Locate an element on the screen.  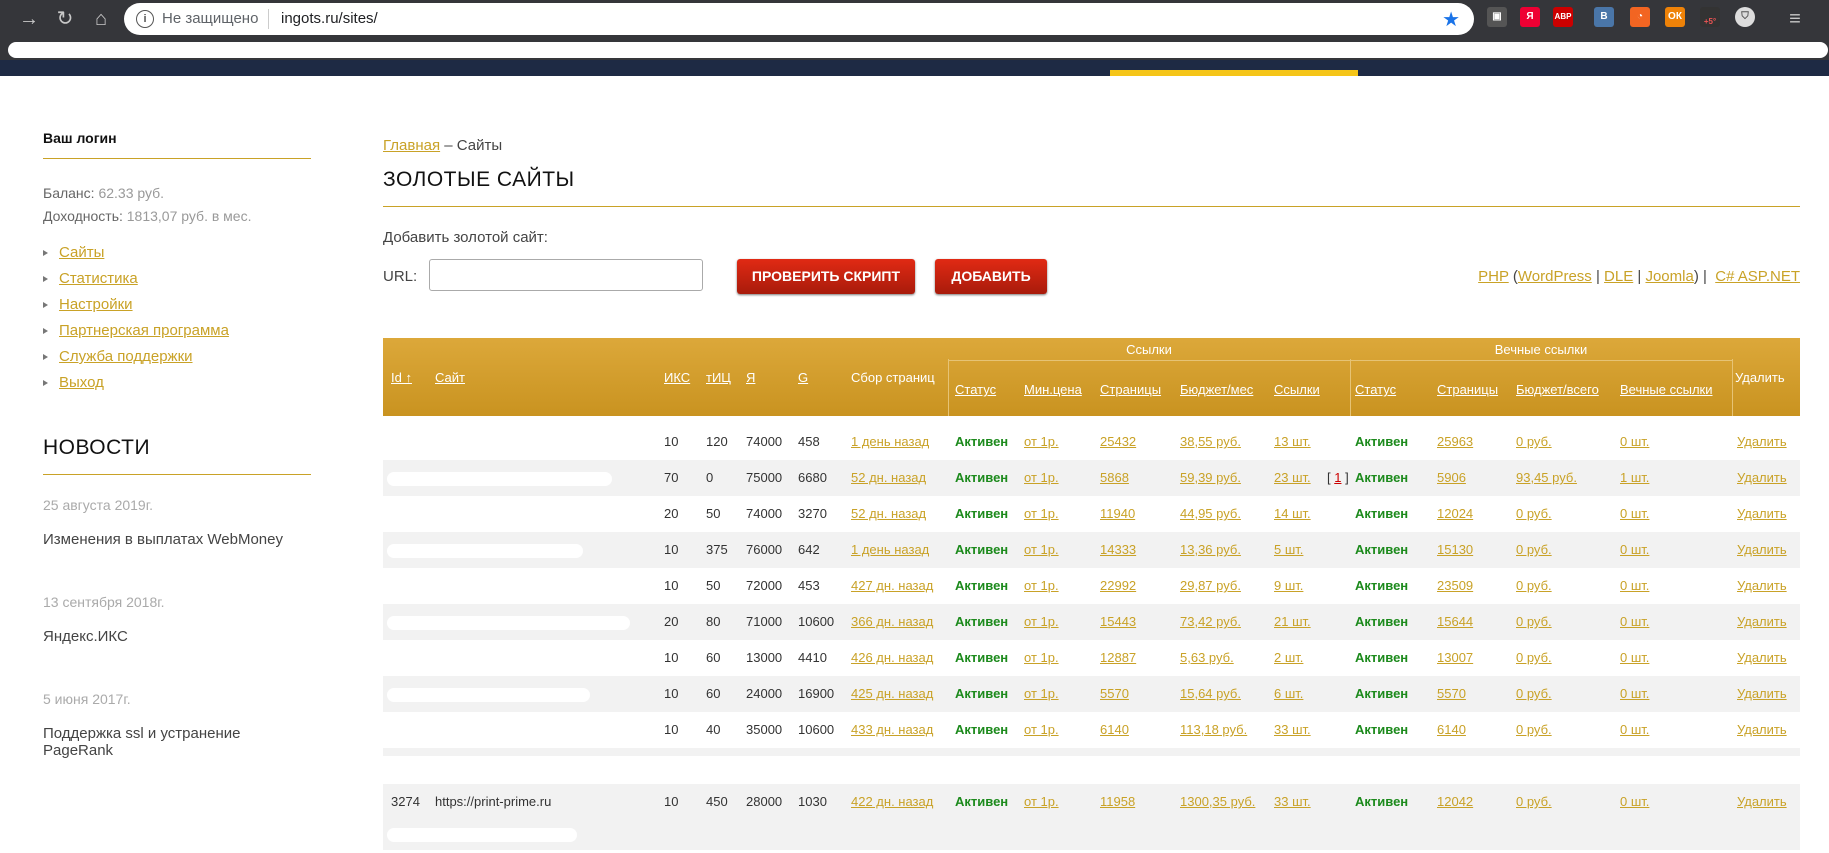
col-links: Ссылки is located at coordinates (1297, 389).